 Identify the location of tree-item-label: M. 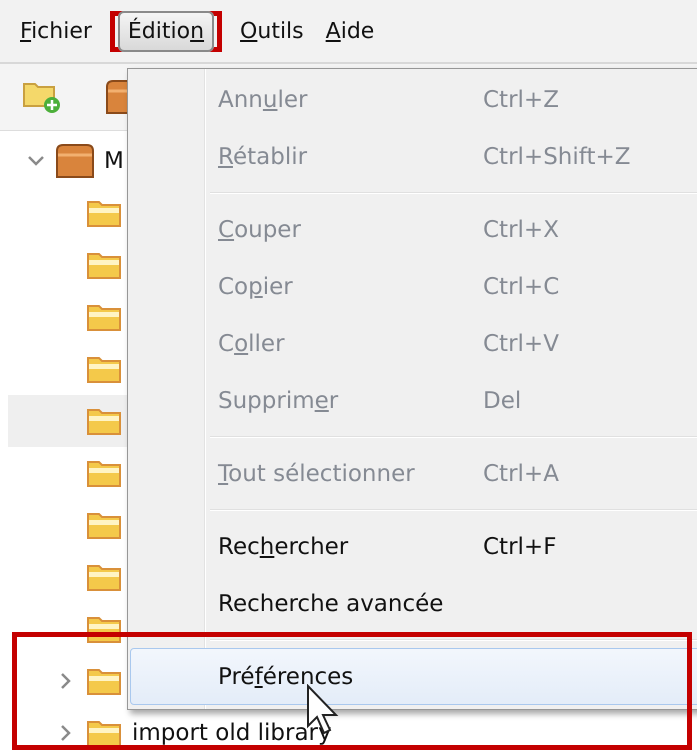
(114, 161).